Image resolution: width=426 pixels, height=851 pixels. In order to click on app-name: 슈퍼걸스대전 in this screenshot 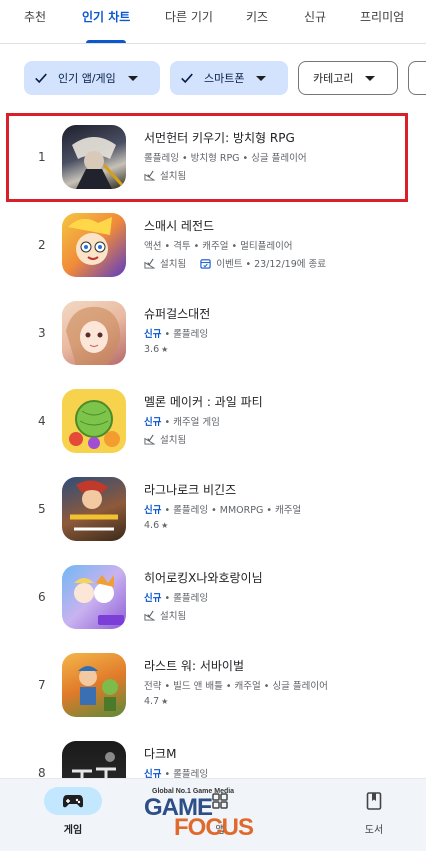, I will do `click(177, 314)`.